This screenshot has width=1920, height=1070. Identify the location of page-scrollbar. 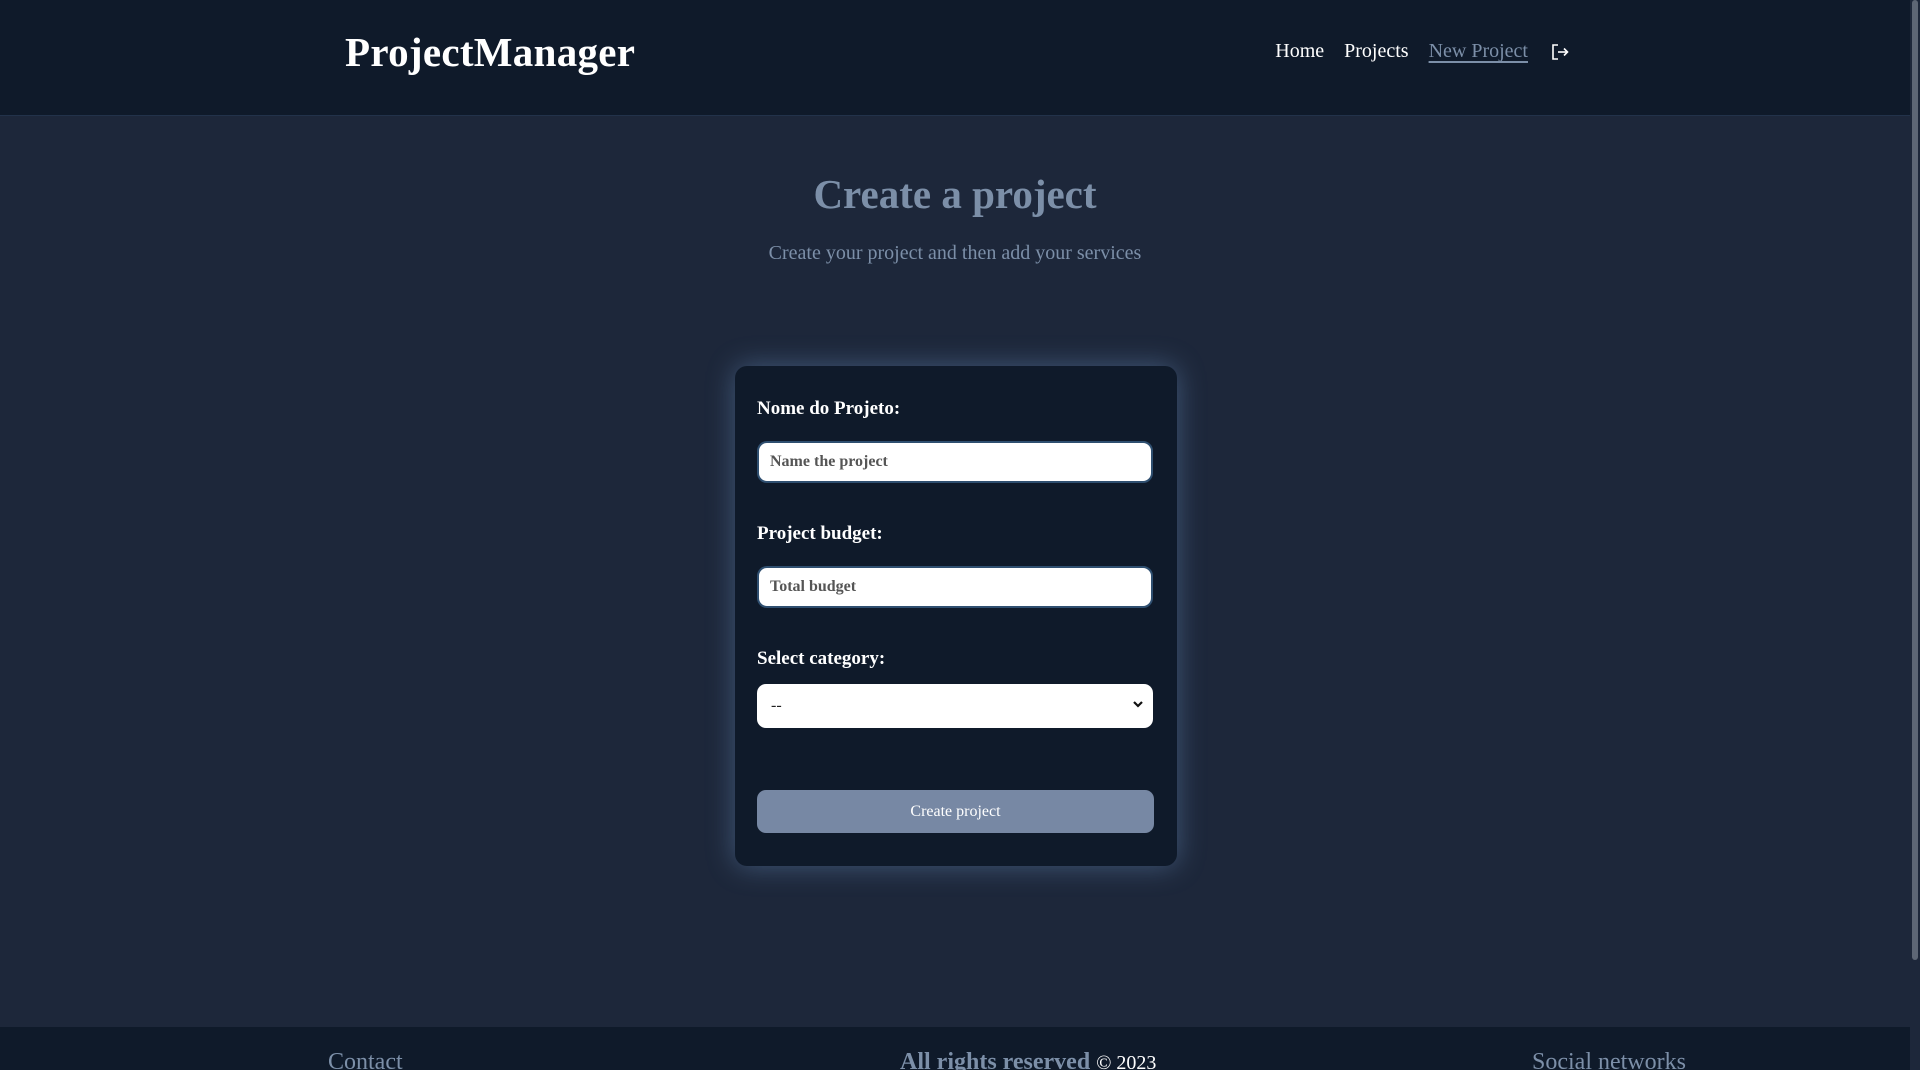
(1915, 535).